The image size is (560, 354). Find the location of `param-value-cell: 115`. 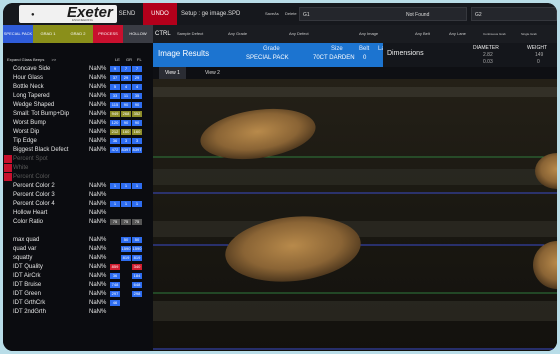

param-value-cell: 115 is located at coordinates (115, 105).